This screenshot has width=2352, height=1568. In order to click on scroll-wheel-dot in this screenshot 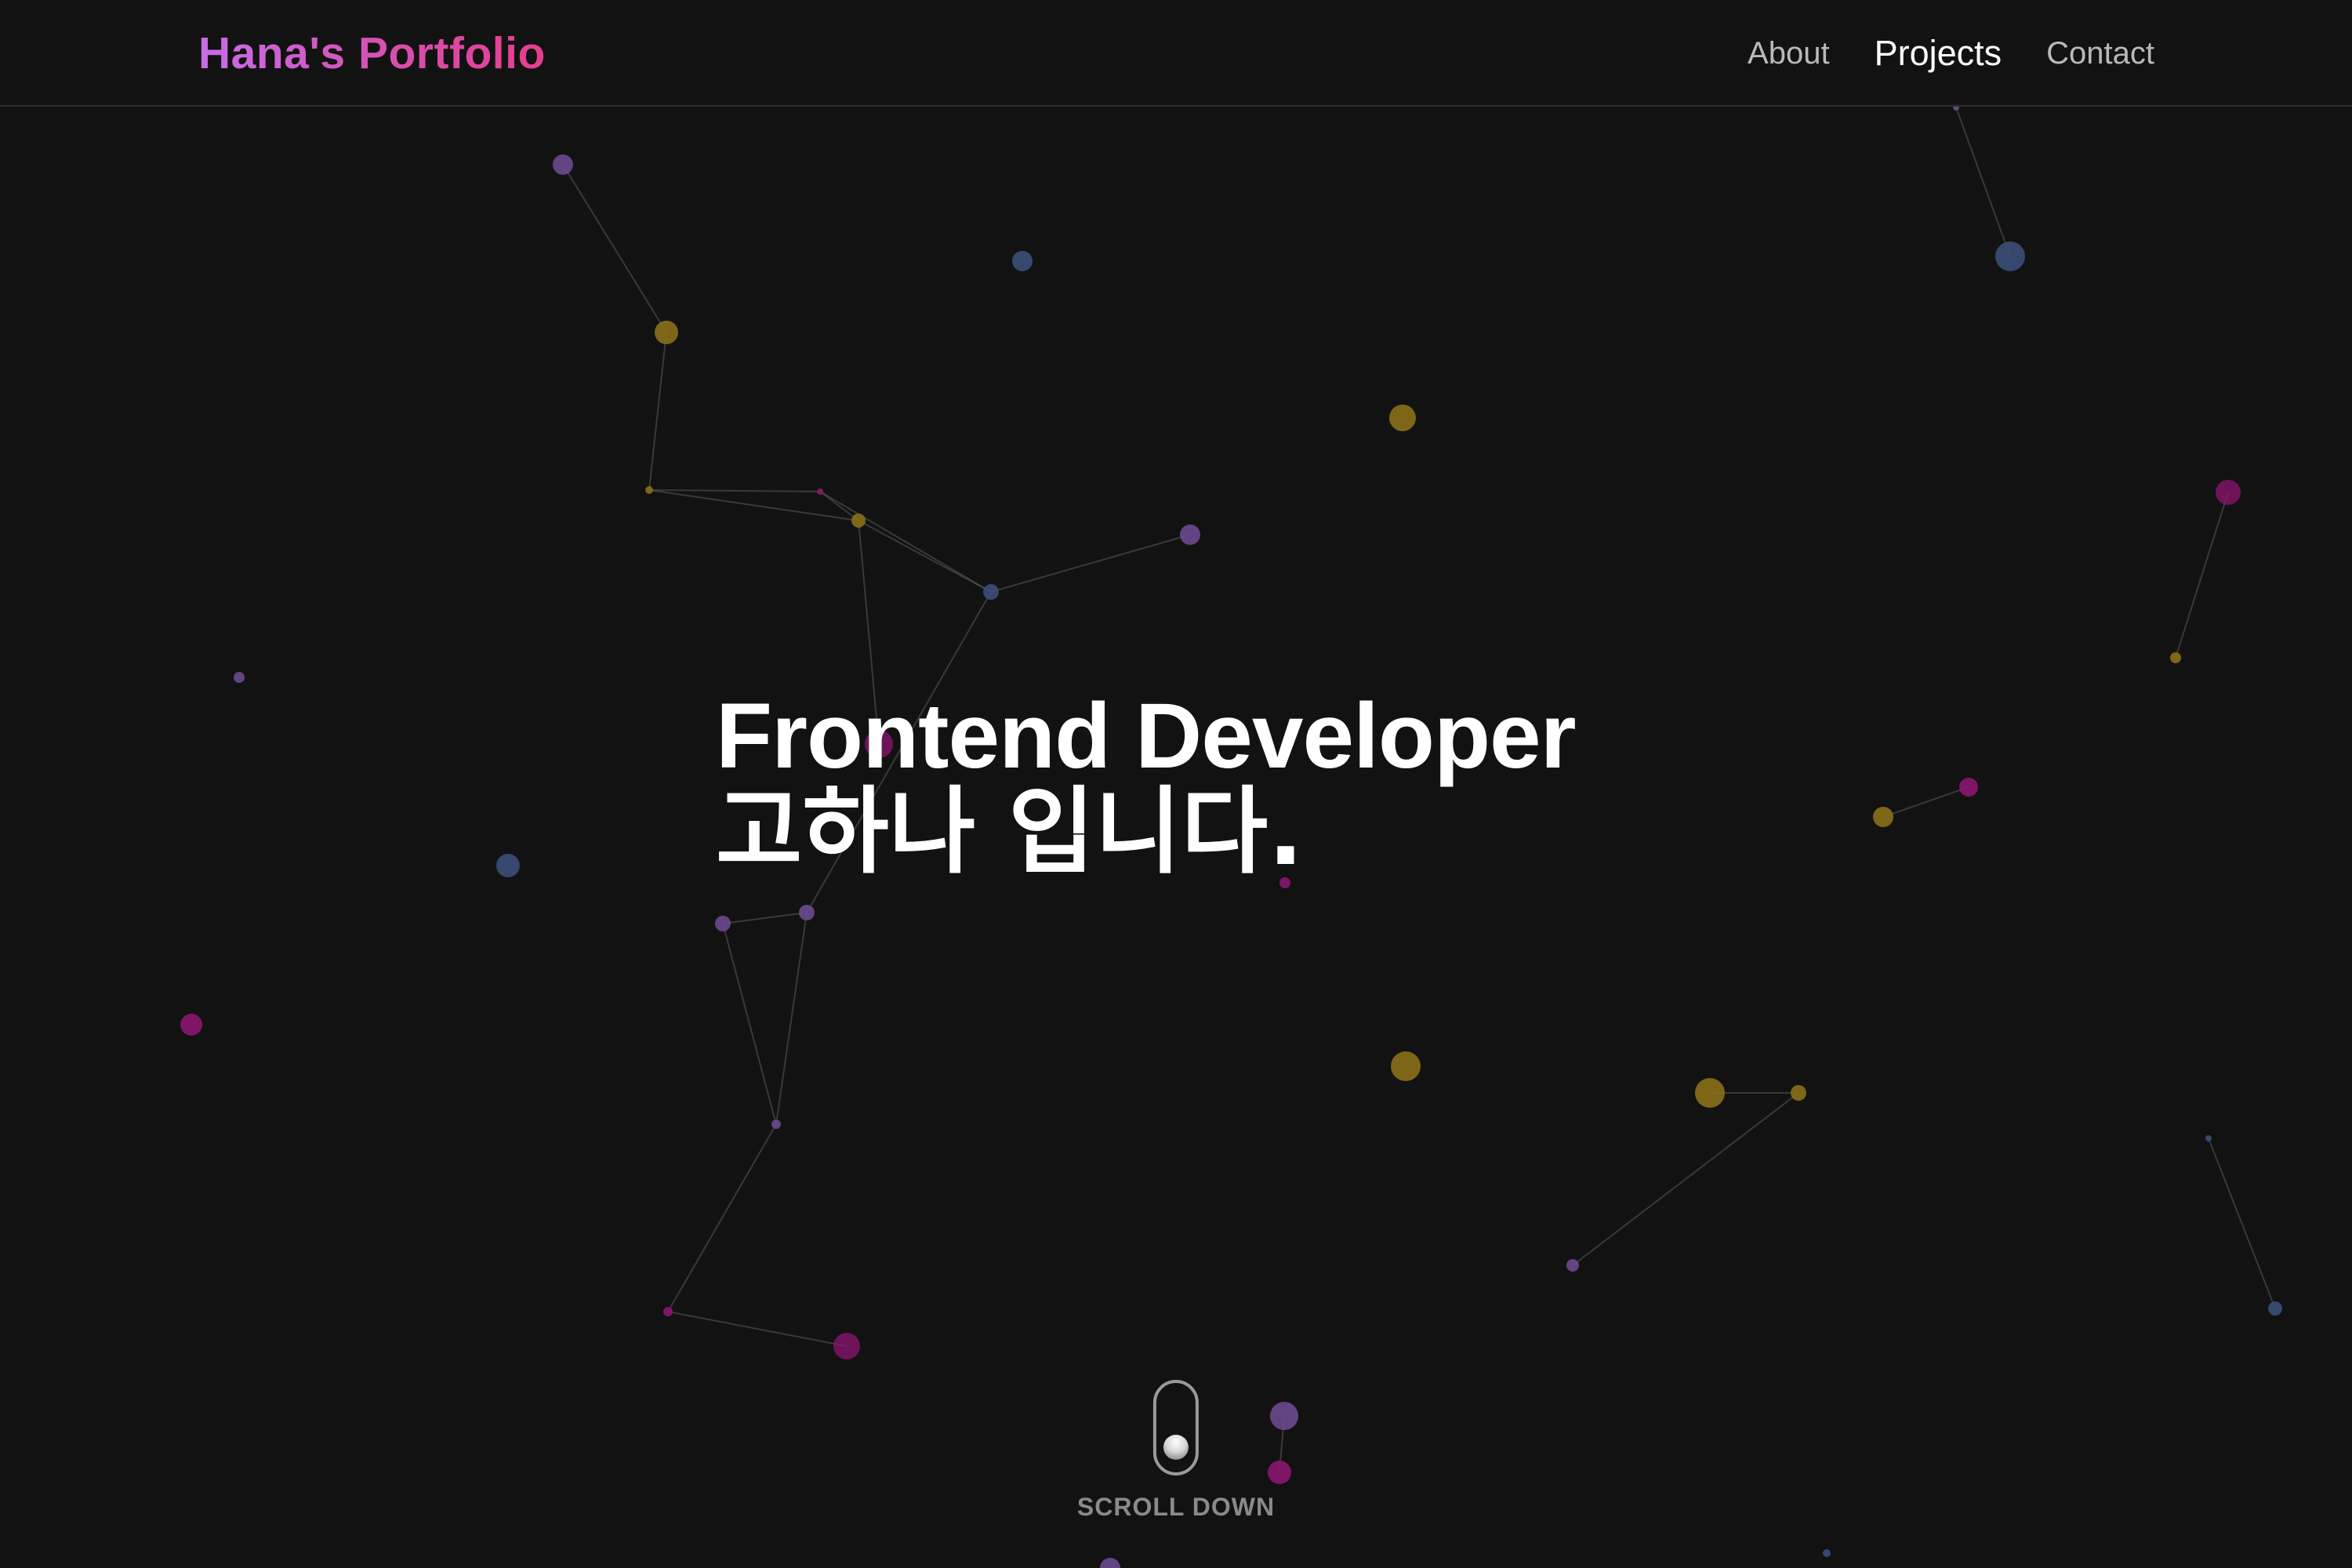, I will do `click(1176, 1447)`.